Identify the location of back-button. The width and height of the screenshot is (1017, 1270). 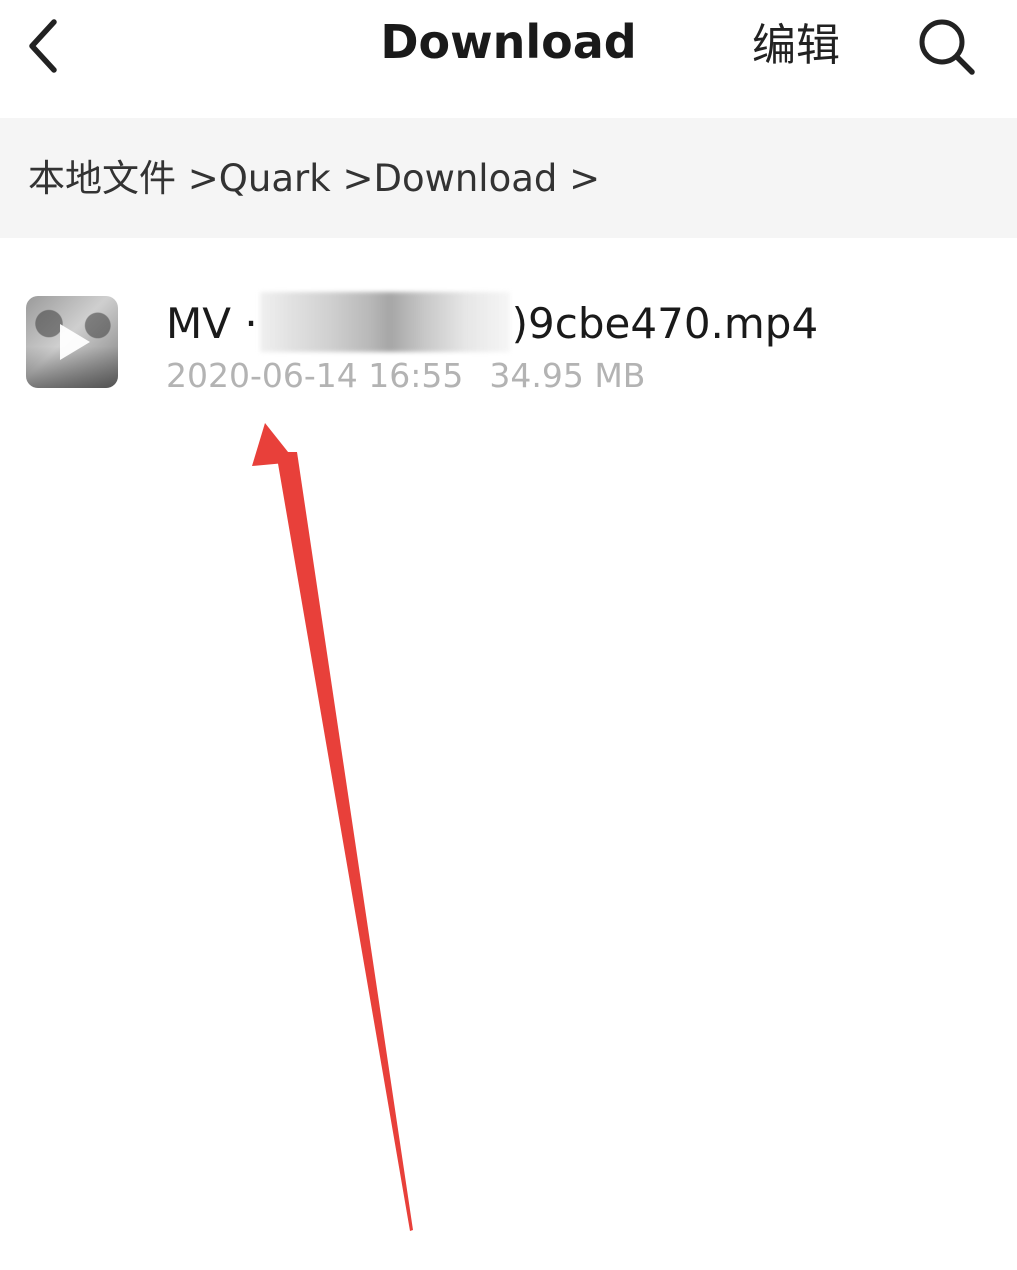
(44, 44).